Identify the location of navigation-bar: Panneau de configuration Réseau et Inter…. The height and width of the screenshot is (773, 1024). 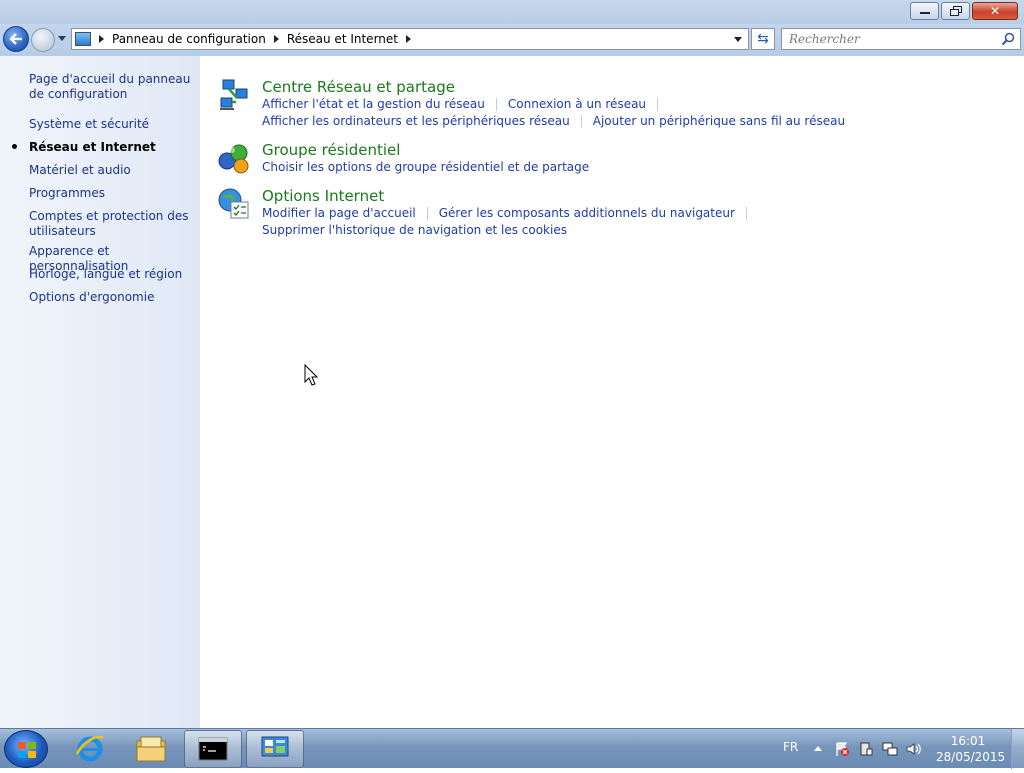
(512, 40).